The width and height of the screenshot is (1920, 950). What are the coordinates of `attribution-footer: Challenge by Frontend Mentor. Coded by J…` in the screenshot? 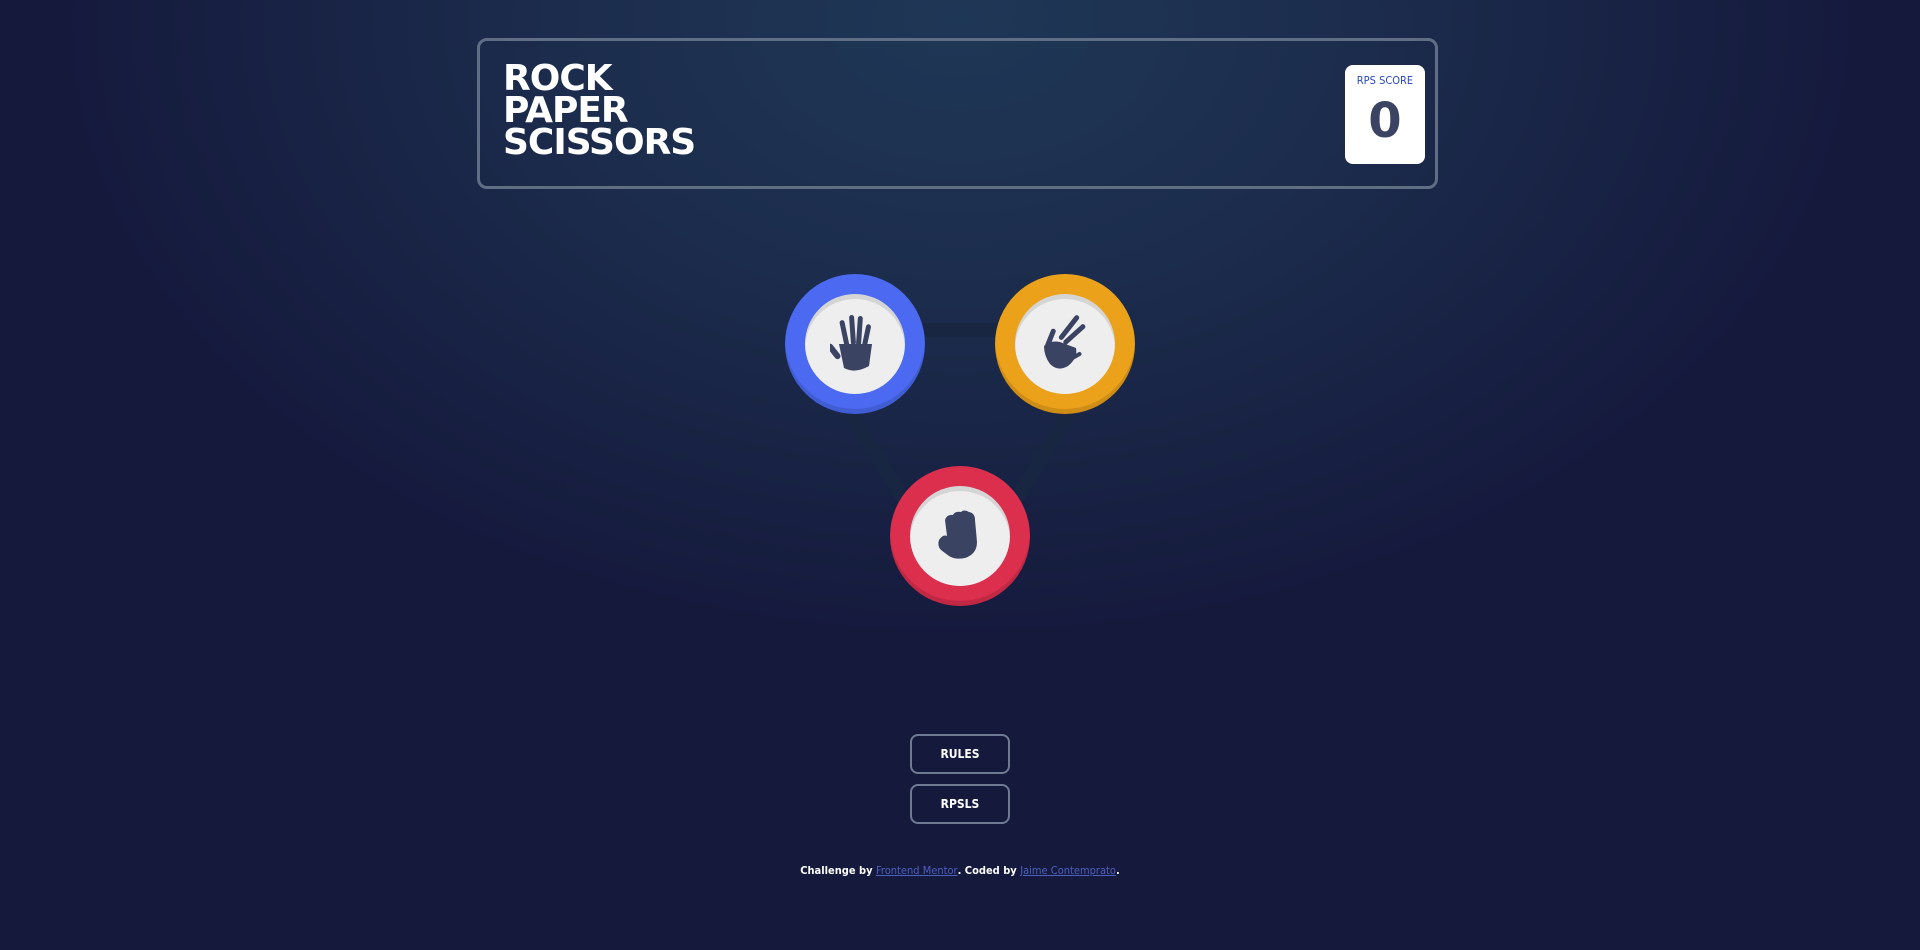 It's located at (960, 870).